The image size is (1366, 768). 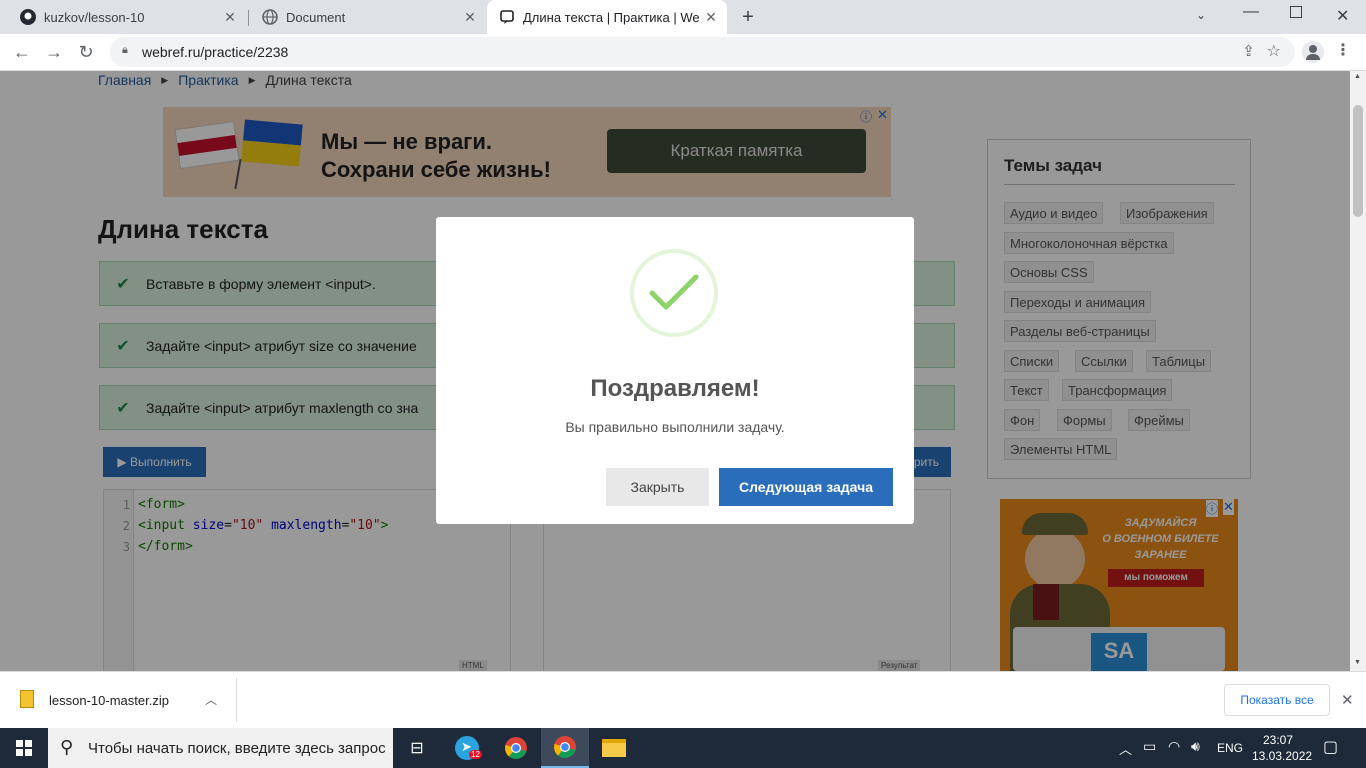 I want to click on clock-date: 13.03.2022, so click(x=1282, y=756).